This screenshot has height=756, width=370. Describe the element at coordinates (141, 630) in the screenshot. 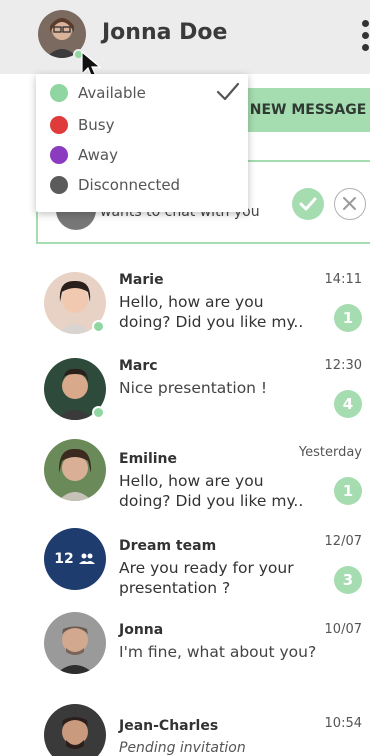

I see `contact-name: Jonna` at that location.